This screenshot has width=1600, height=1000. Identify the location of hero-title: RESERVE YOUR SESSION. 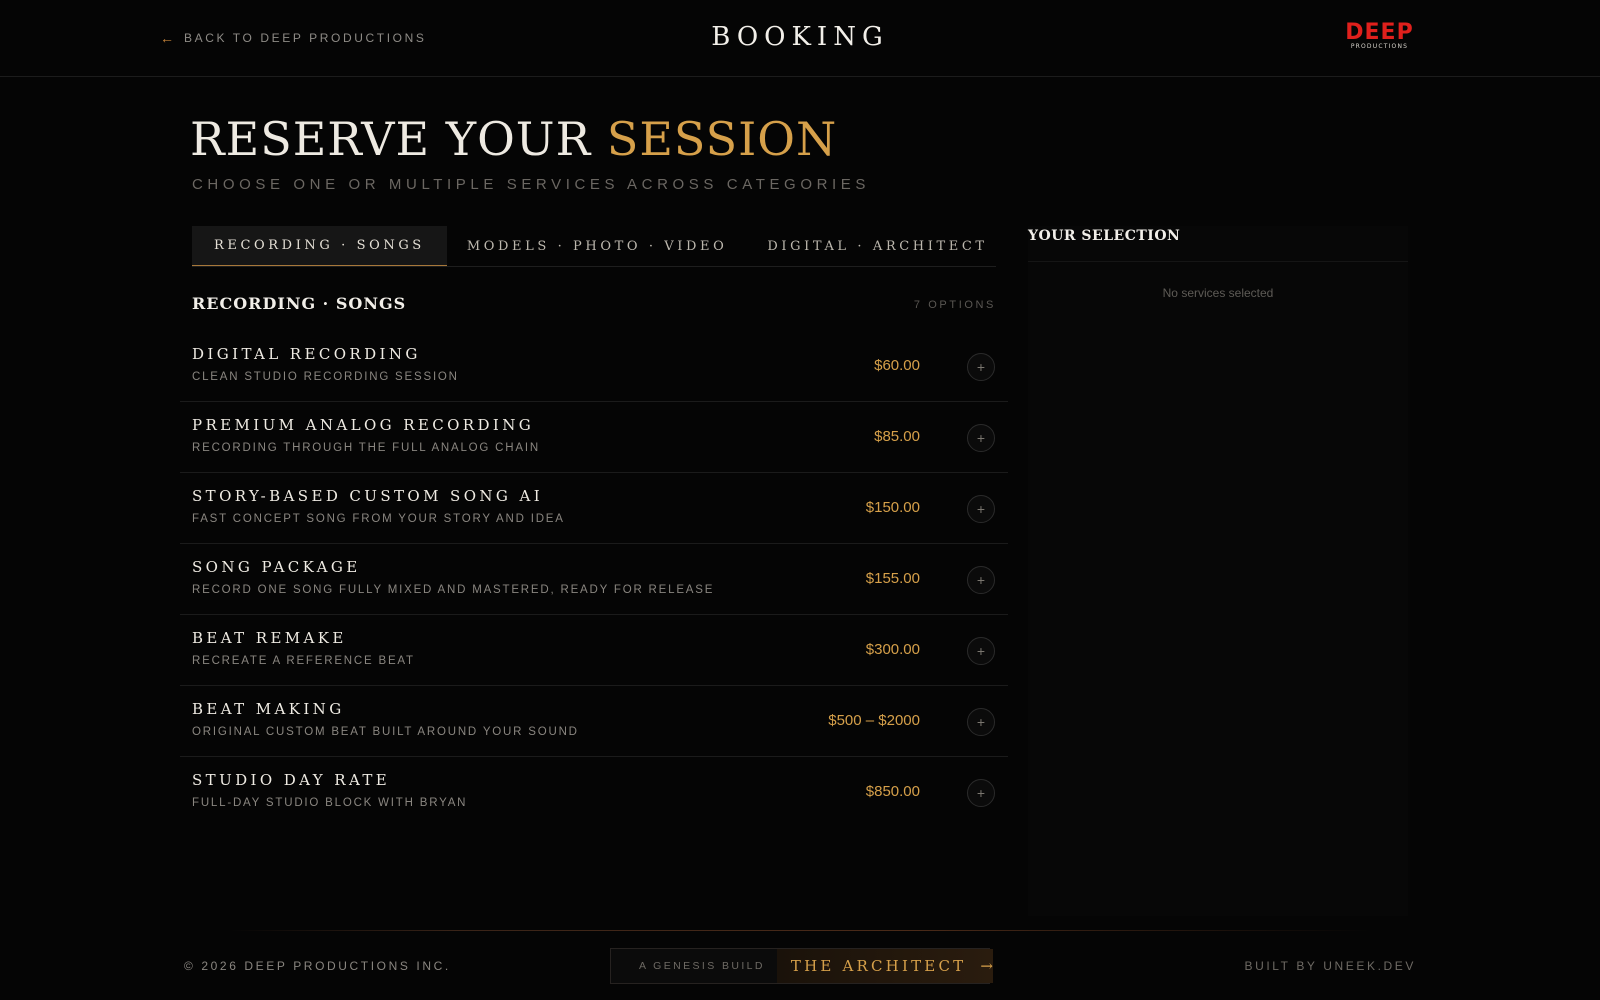
(513, 139).